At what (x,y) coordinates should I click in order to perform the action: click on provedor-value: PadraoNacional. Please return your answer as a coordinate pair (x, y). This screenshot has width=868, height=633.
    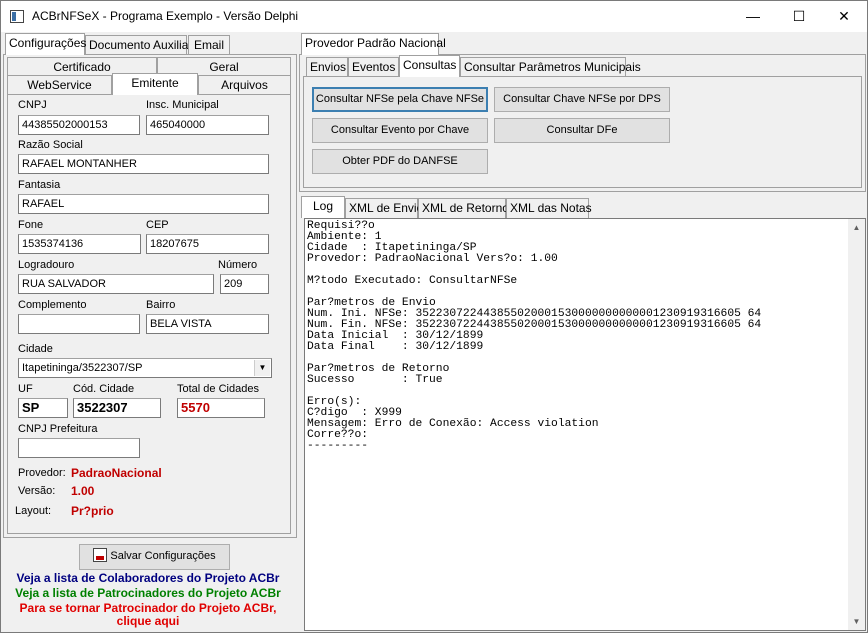
    Looking at the image, I should click on (116, 473).